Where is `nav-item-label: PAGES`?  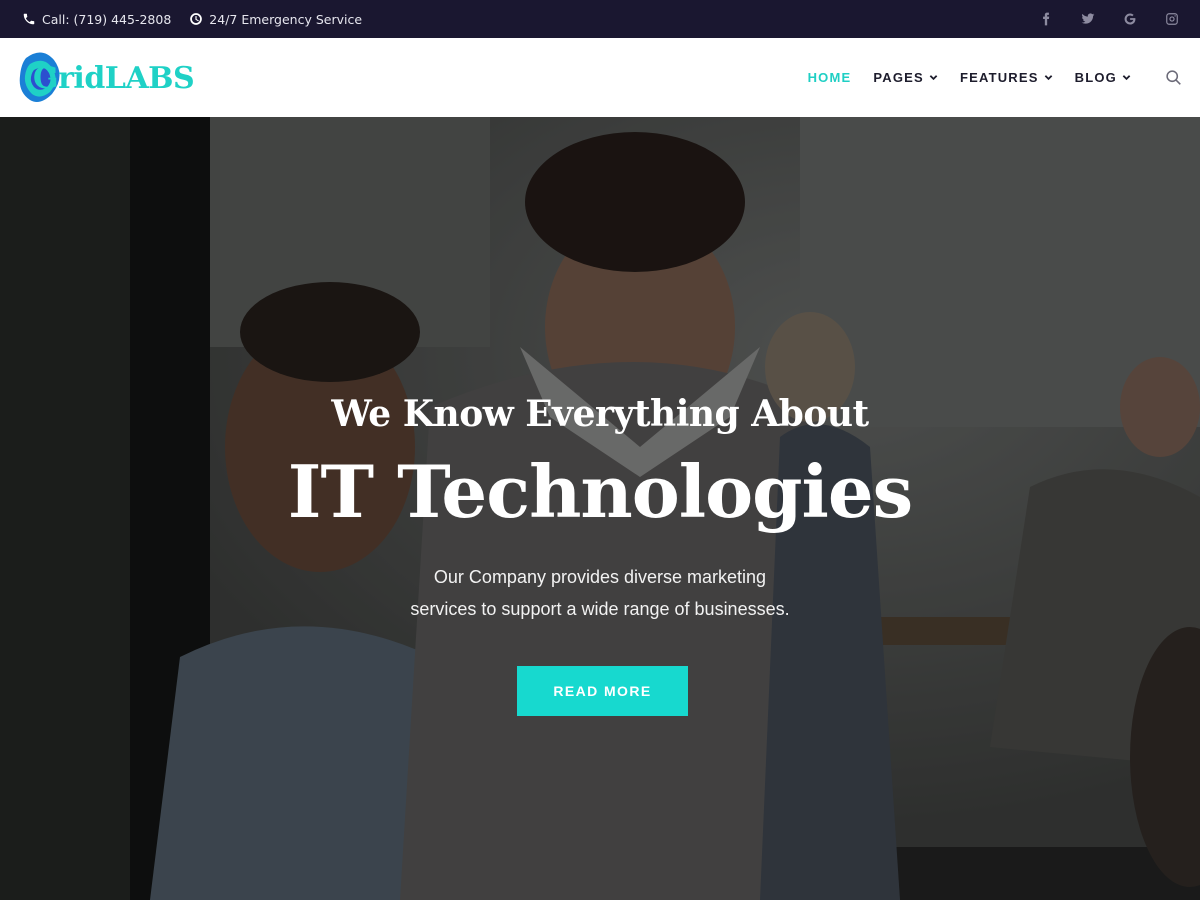
nav-item-label: PAGES is located at coordinates (898, 77).